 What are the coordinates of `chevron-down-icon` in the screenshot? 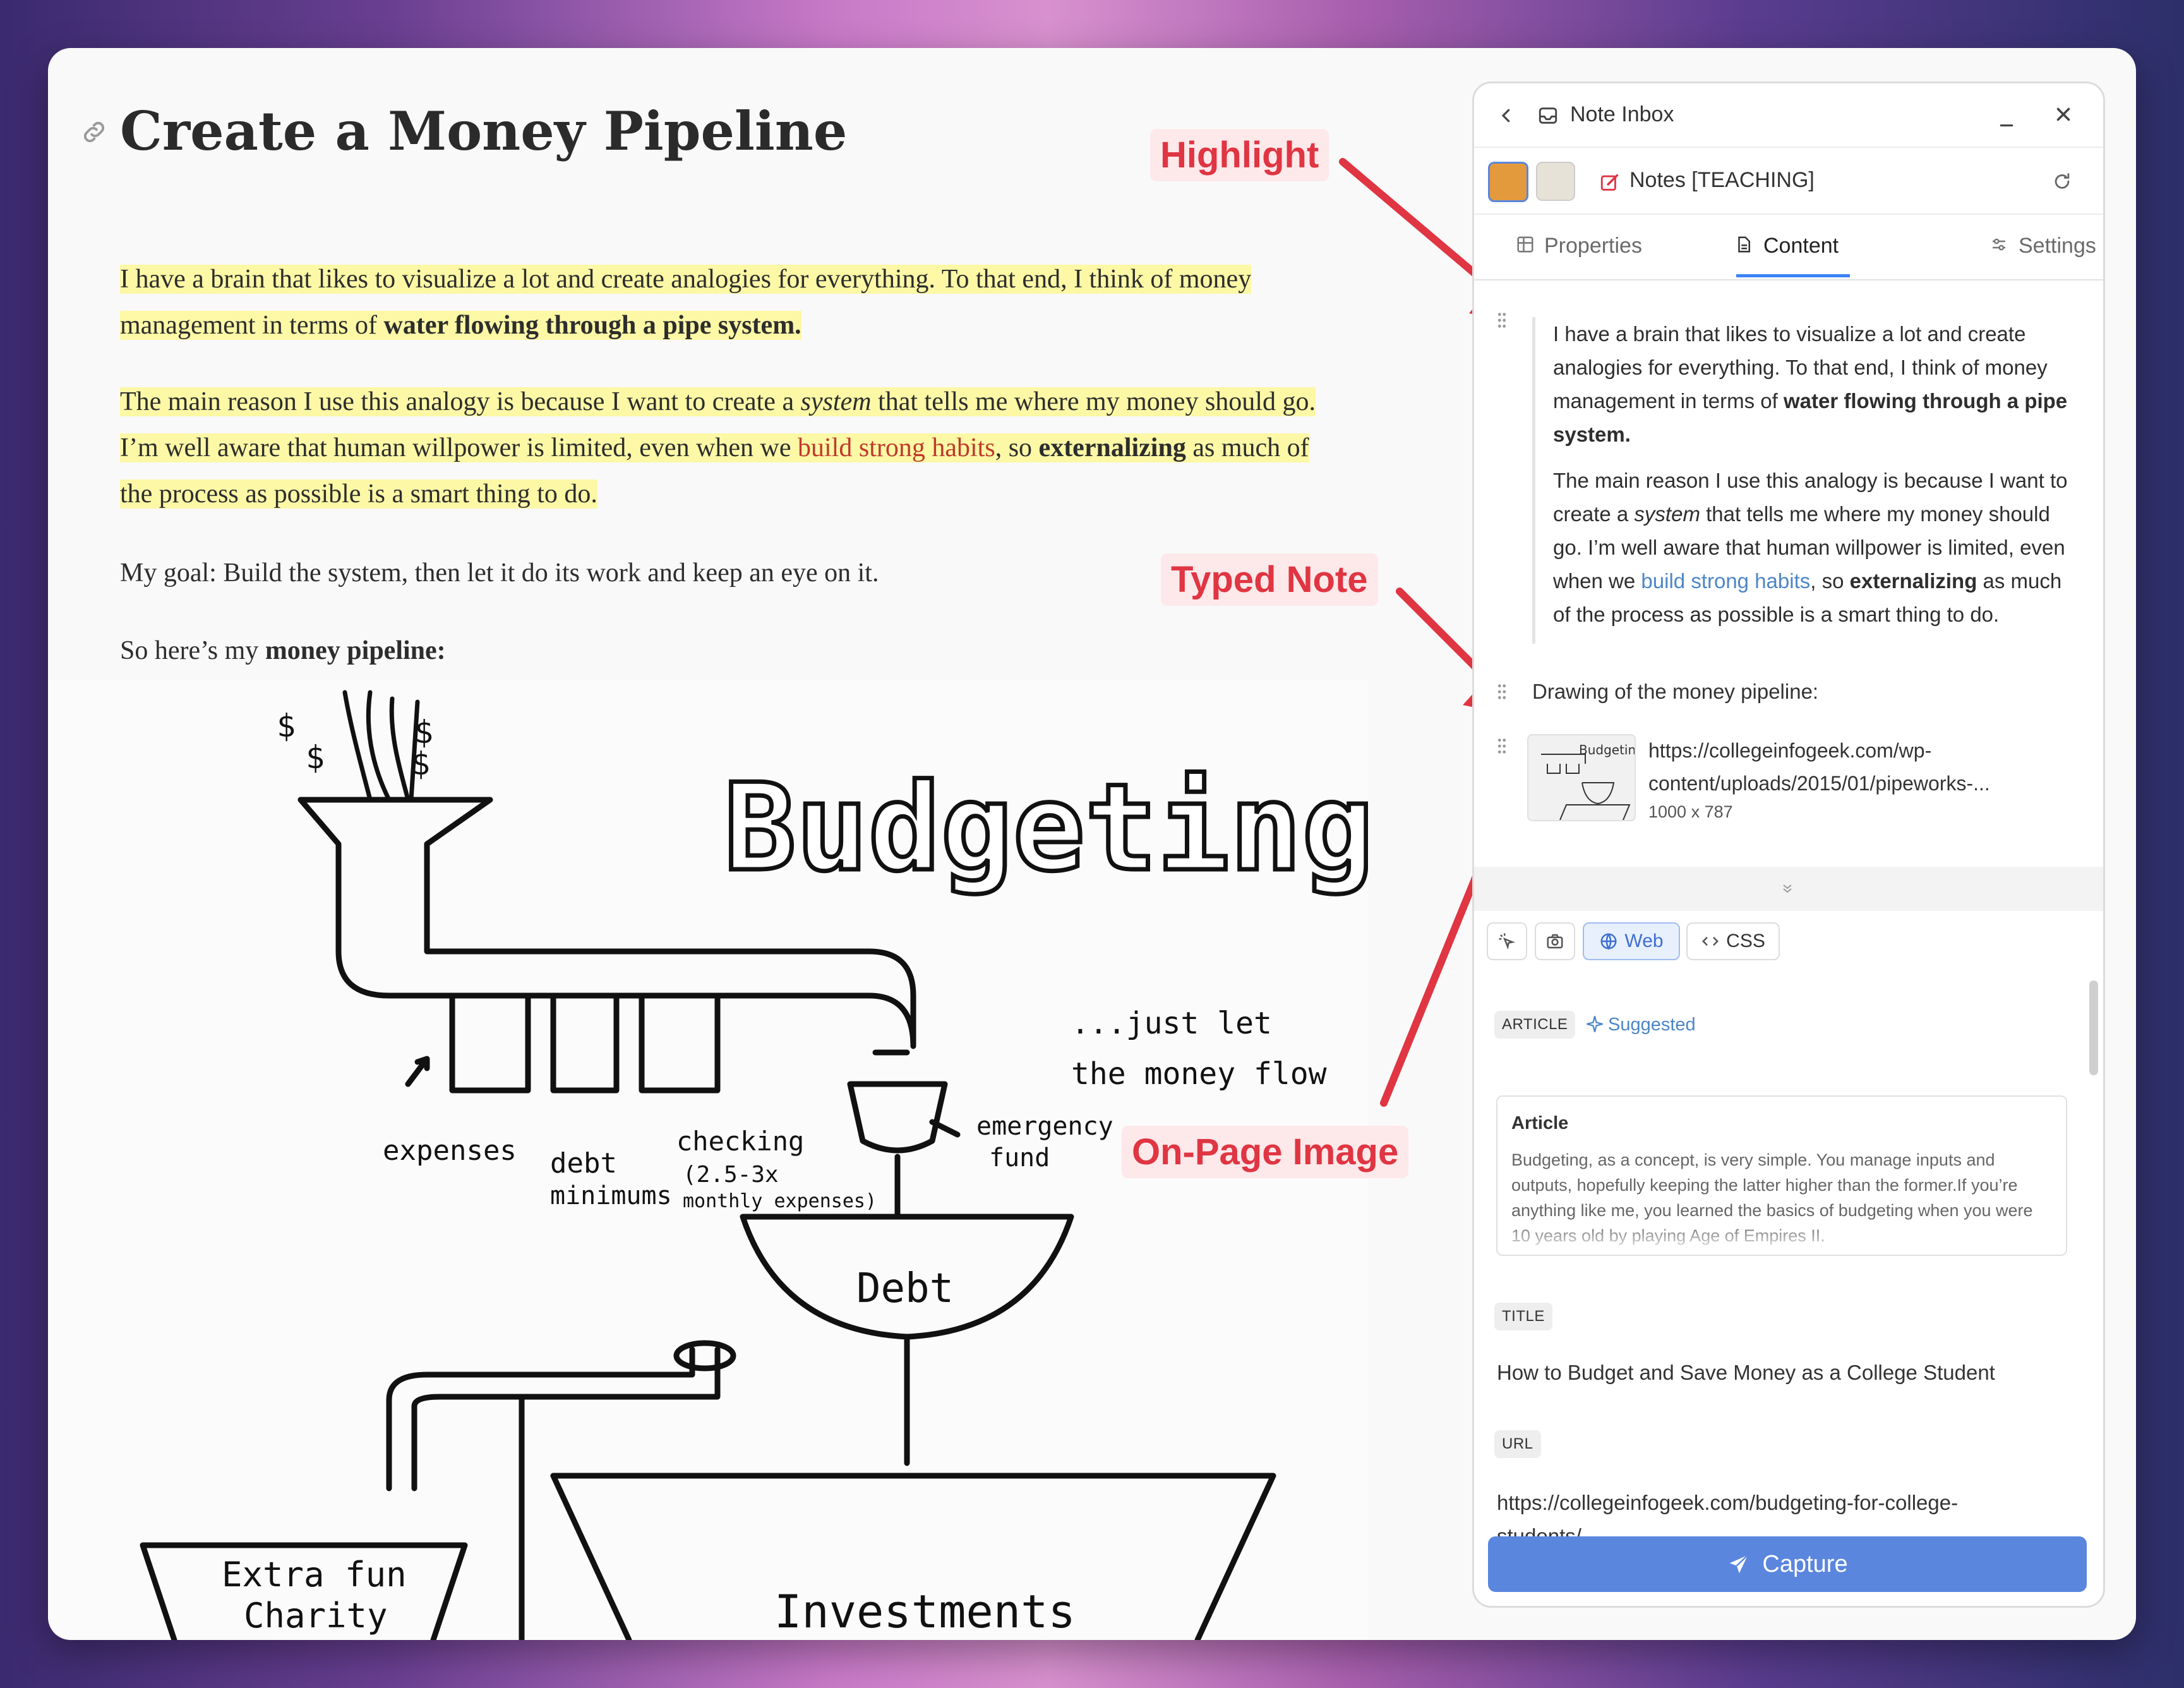 It's located at (1787, 888).